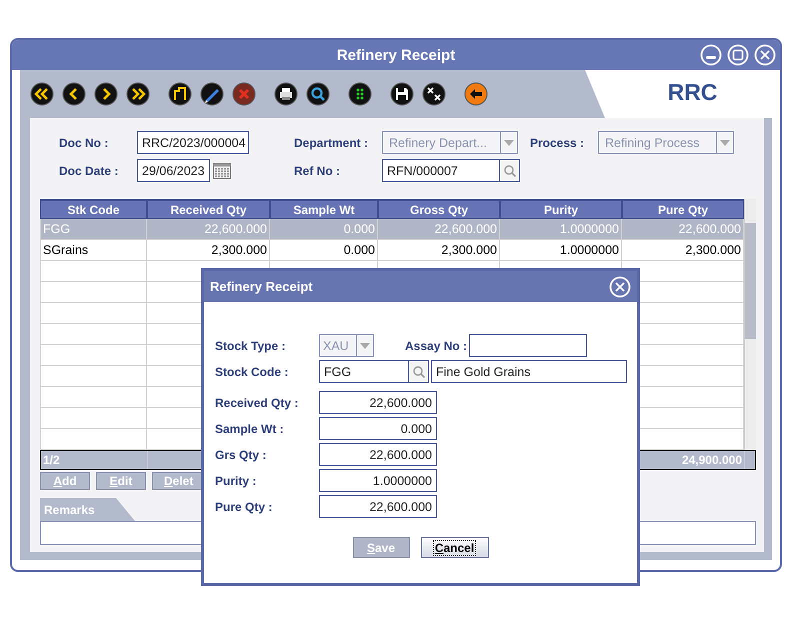  What do you see at coordinates (89, 171) in the screenshot?
I see `field-label: Doc Date :` at bounding box center [89, 171].